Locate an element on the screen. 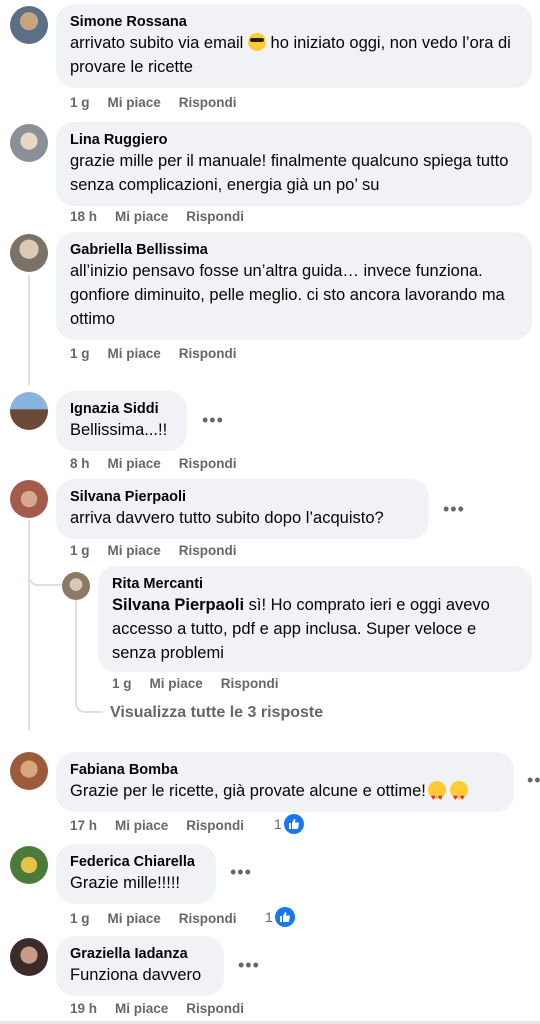 The height and width of the screenshot is (1024, 540). comment-time: 17 h is located at coordinates (83, 825).